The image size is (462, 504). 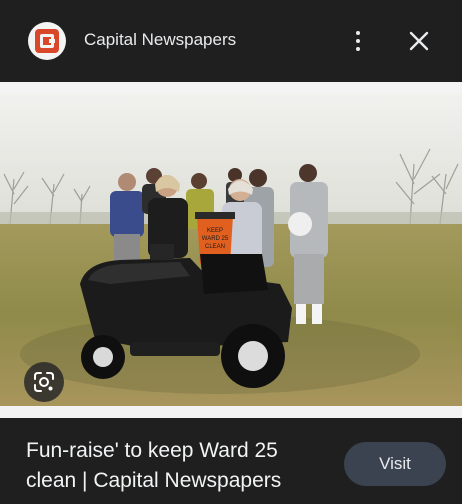 What do you see at coordinates (358, 33) in the screenshot?
I see `more-vert-icon` at bounding box center [358, 33].